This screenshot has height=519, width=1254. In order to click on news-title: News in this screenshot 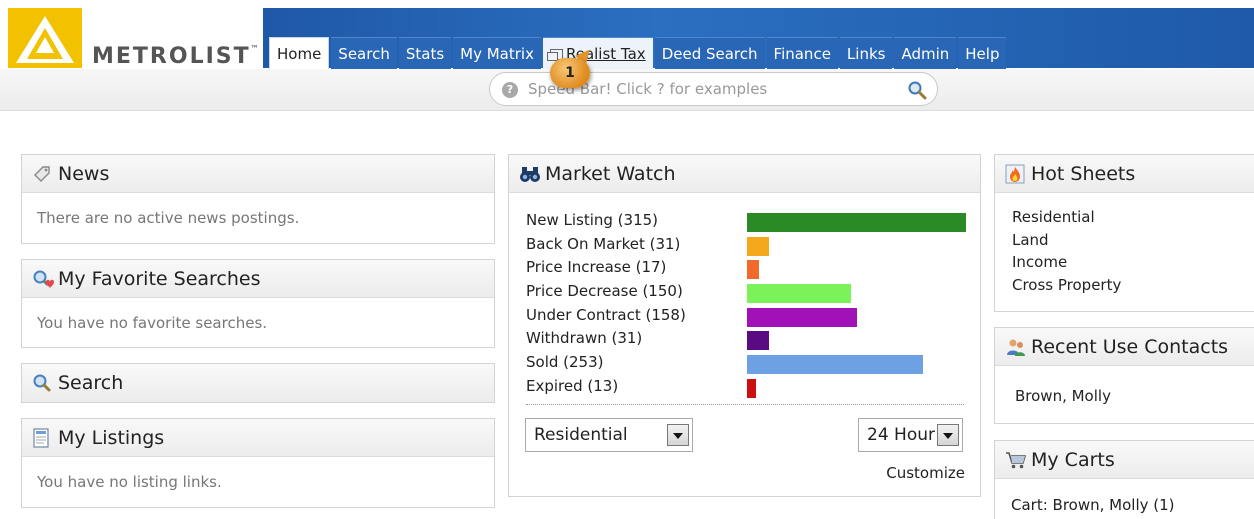, I will do `click(84, 173)`.